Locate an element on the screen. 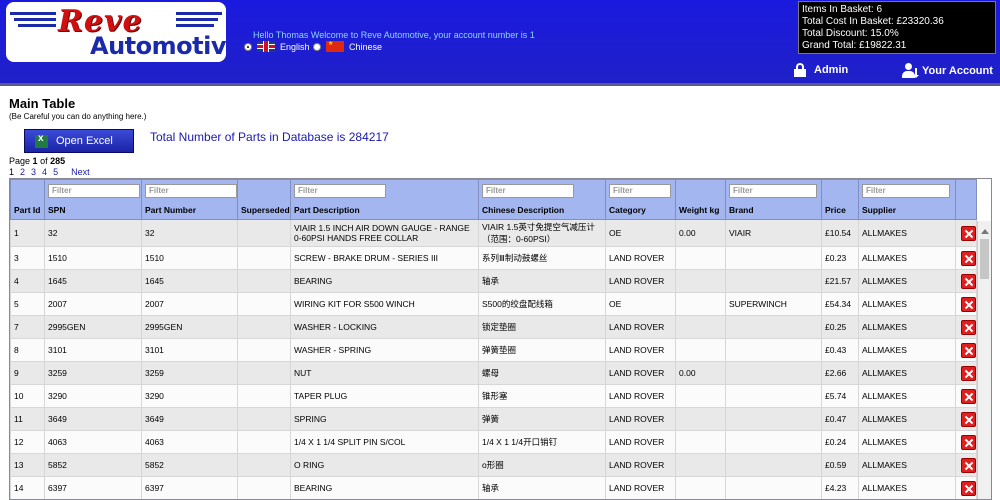 This screenshot has height=500, width=1000. page-of: of is located at coordinates (44, 161).